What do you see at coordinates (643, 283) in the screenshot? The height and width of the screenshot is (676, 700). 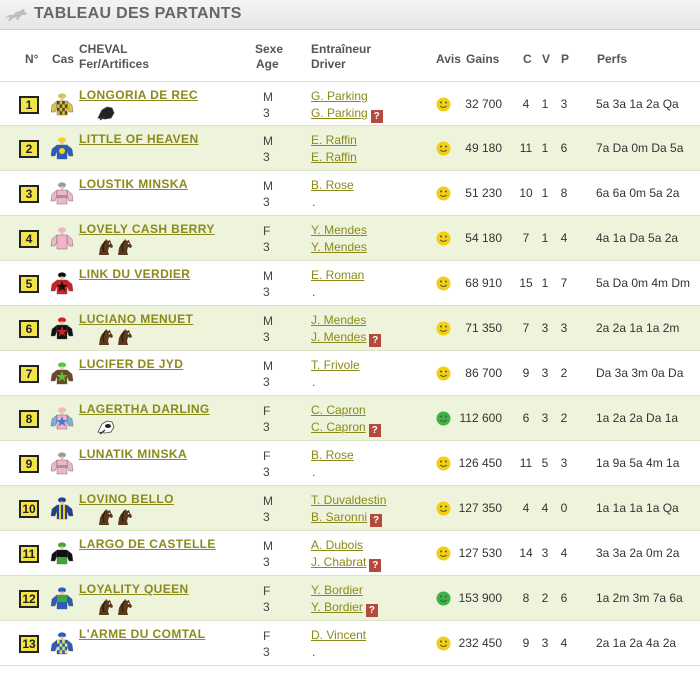 I see `perfs: 5a Da 0m 4m Dm` at bounding box center [643, 283].